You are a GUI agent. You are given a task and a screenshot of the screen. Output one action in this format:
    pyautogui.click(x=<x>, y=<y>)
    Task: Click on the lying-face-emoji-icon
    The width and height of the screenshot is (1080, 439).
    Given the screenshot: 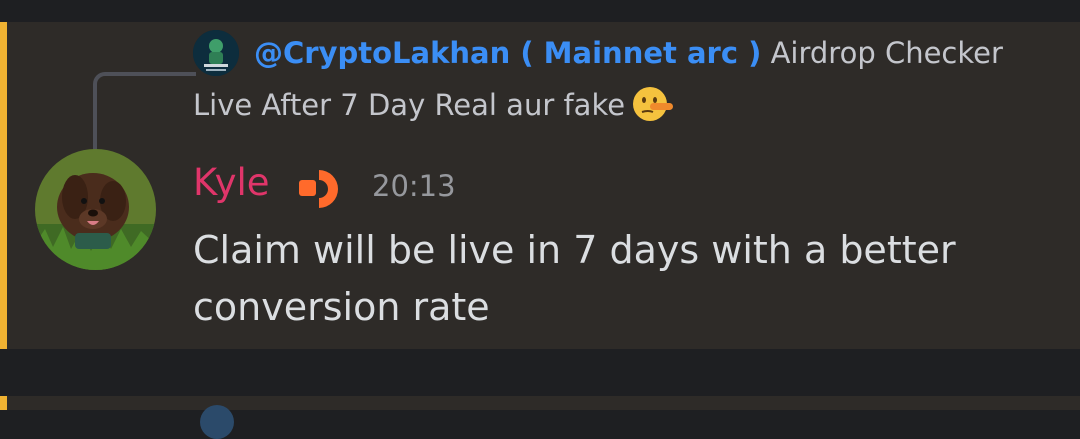 What is the action you would take?
    pyautogui.click(x=653, y=108)
    